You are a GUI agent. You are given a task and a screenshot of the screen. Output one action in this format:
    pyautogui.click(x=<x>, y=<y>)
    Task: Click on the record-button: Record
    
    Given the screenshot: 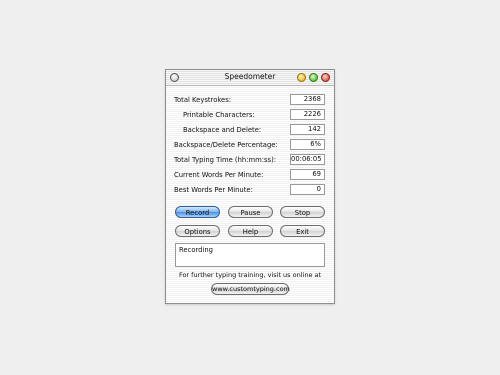 What is the action you would take?
    pyautogui.click(x=197, y=212)
    